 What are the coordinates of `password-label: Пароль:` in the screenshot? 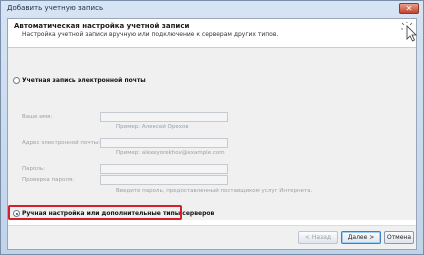 It's located at (33, 169).